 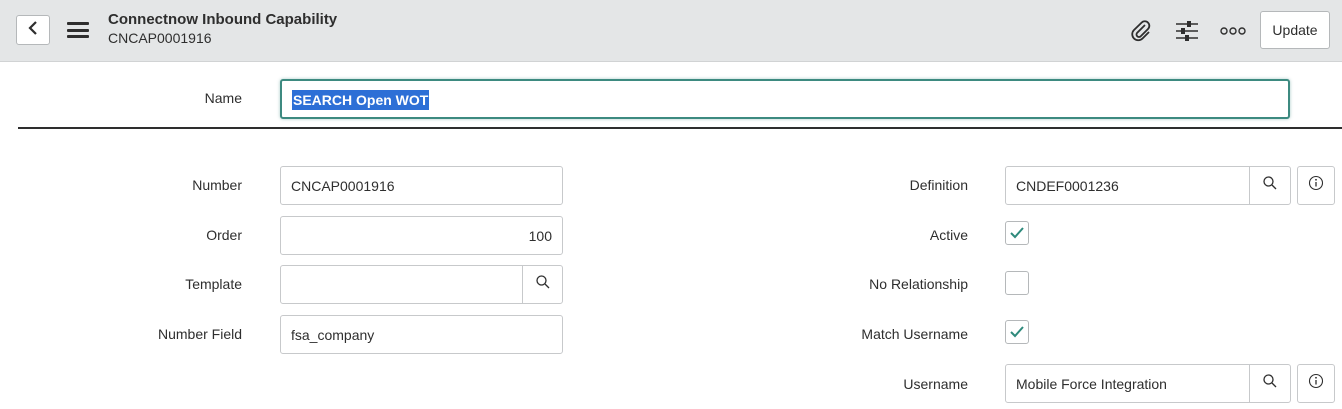 I want to click on definition-label: Definition, so click(x=938, y=185).